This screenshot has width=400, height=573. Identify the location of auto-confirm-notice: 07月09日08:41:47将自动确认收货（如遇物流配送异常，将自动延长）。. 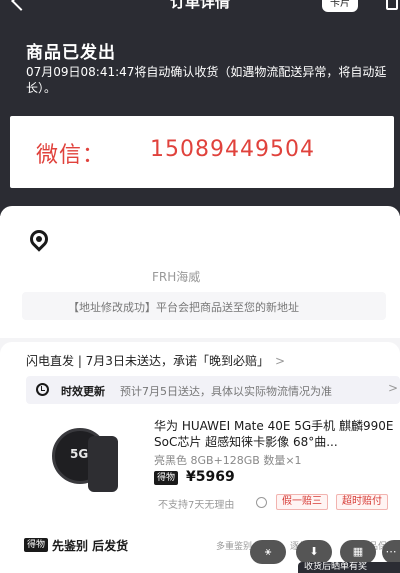
(206, 80).